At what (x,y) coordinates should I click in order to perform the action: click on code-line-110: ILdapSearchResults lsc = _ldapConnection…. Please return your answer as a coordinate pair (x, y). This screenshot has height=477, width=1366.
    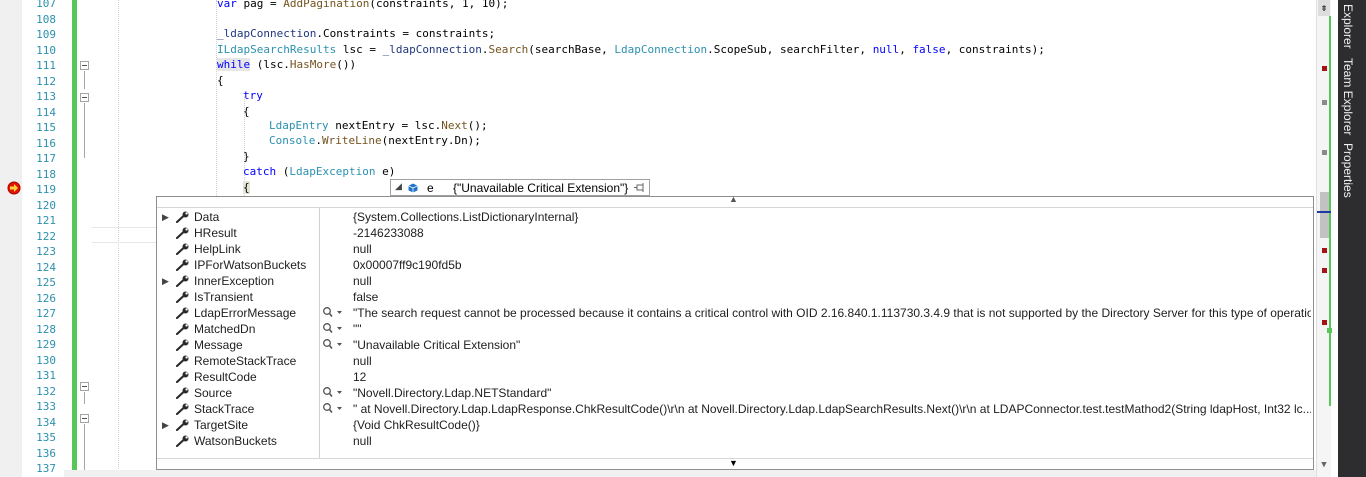
    Looking at the image, I should click on (631, 49).